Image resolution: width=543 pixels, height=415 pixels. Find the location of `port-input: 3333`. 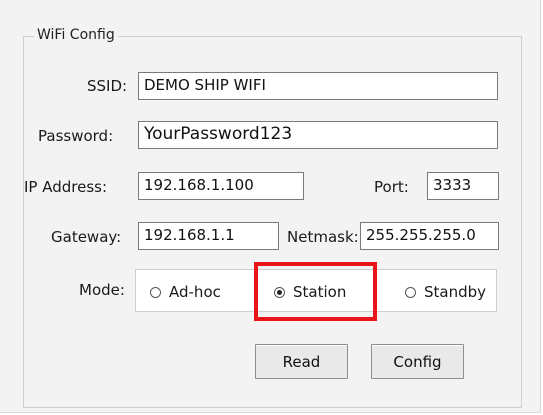

port-input: 3333 is located at coordinates (463, 186).